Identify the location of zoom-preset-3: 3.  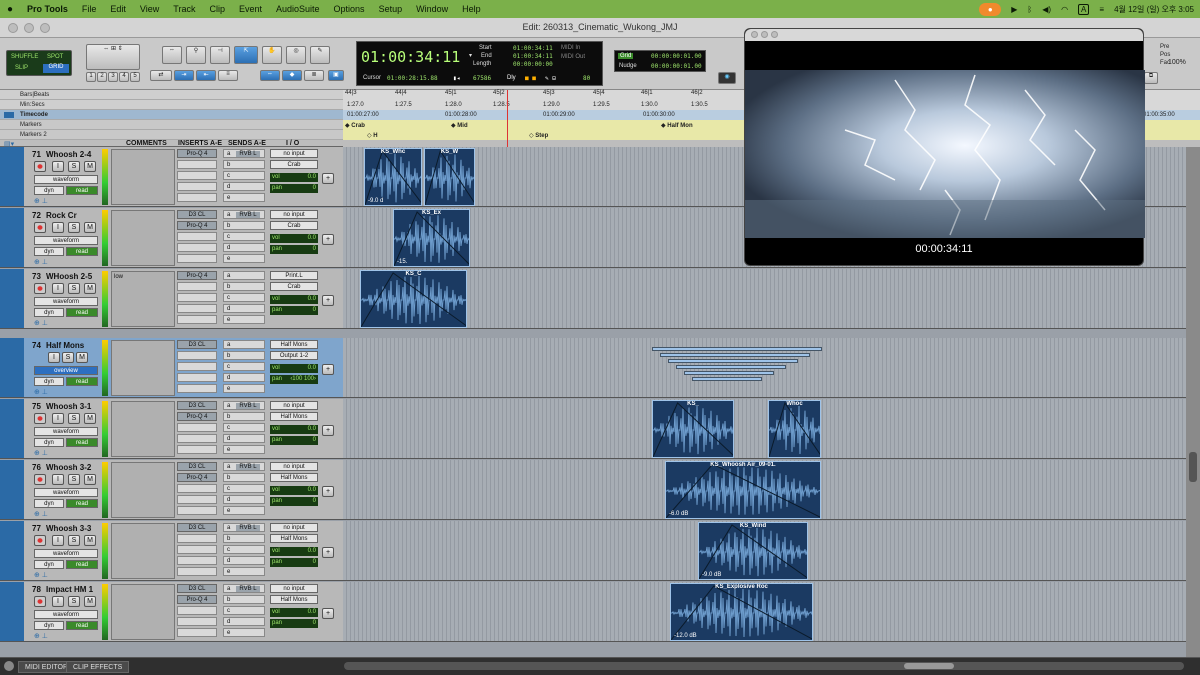
(113, 77).